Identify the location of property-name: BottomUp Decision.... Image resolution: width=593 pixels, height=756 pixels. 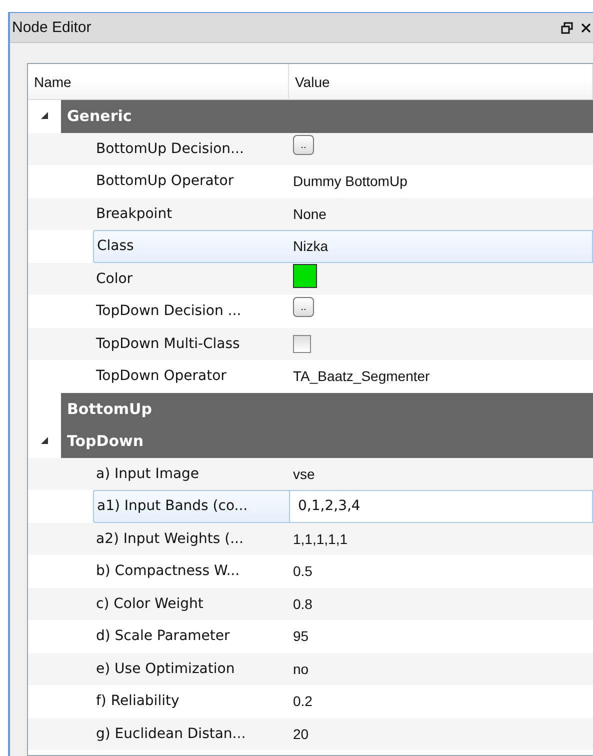
(191, 148).